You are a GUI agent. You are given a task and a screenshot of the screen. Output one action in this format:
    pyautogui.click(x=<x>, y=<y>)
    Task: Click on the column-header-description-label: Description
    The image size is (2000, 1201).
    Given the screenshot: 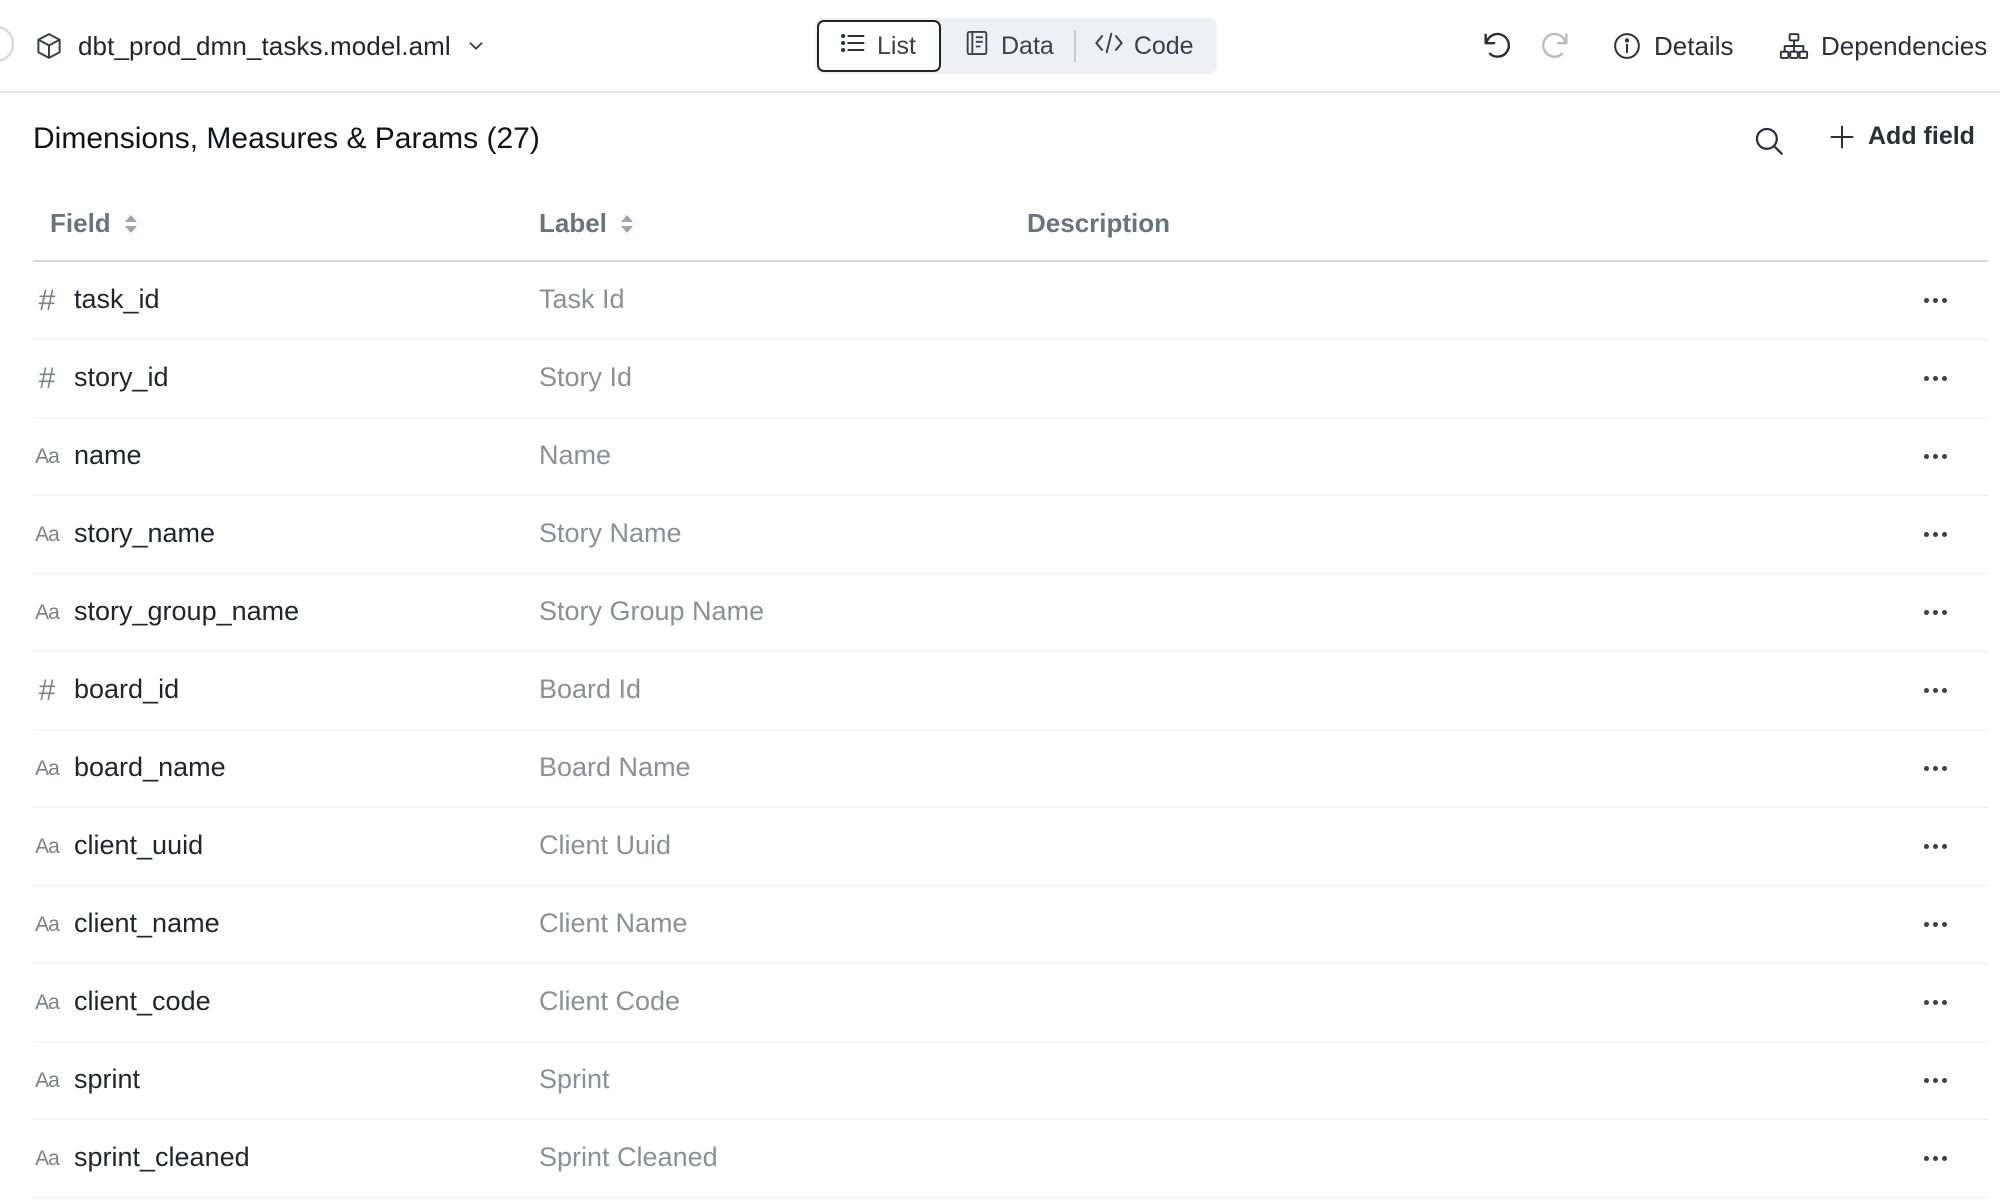 What is the action you would take?
    pyautogui.click(x=1099, y=223)
    